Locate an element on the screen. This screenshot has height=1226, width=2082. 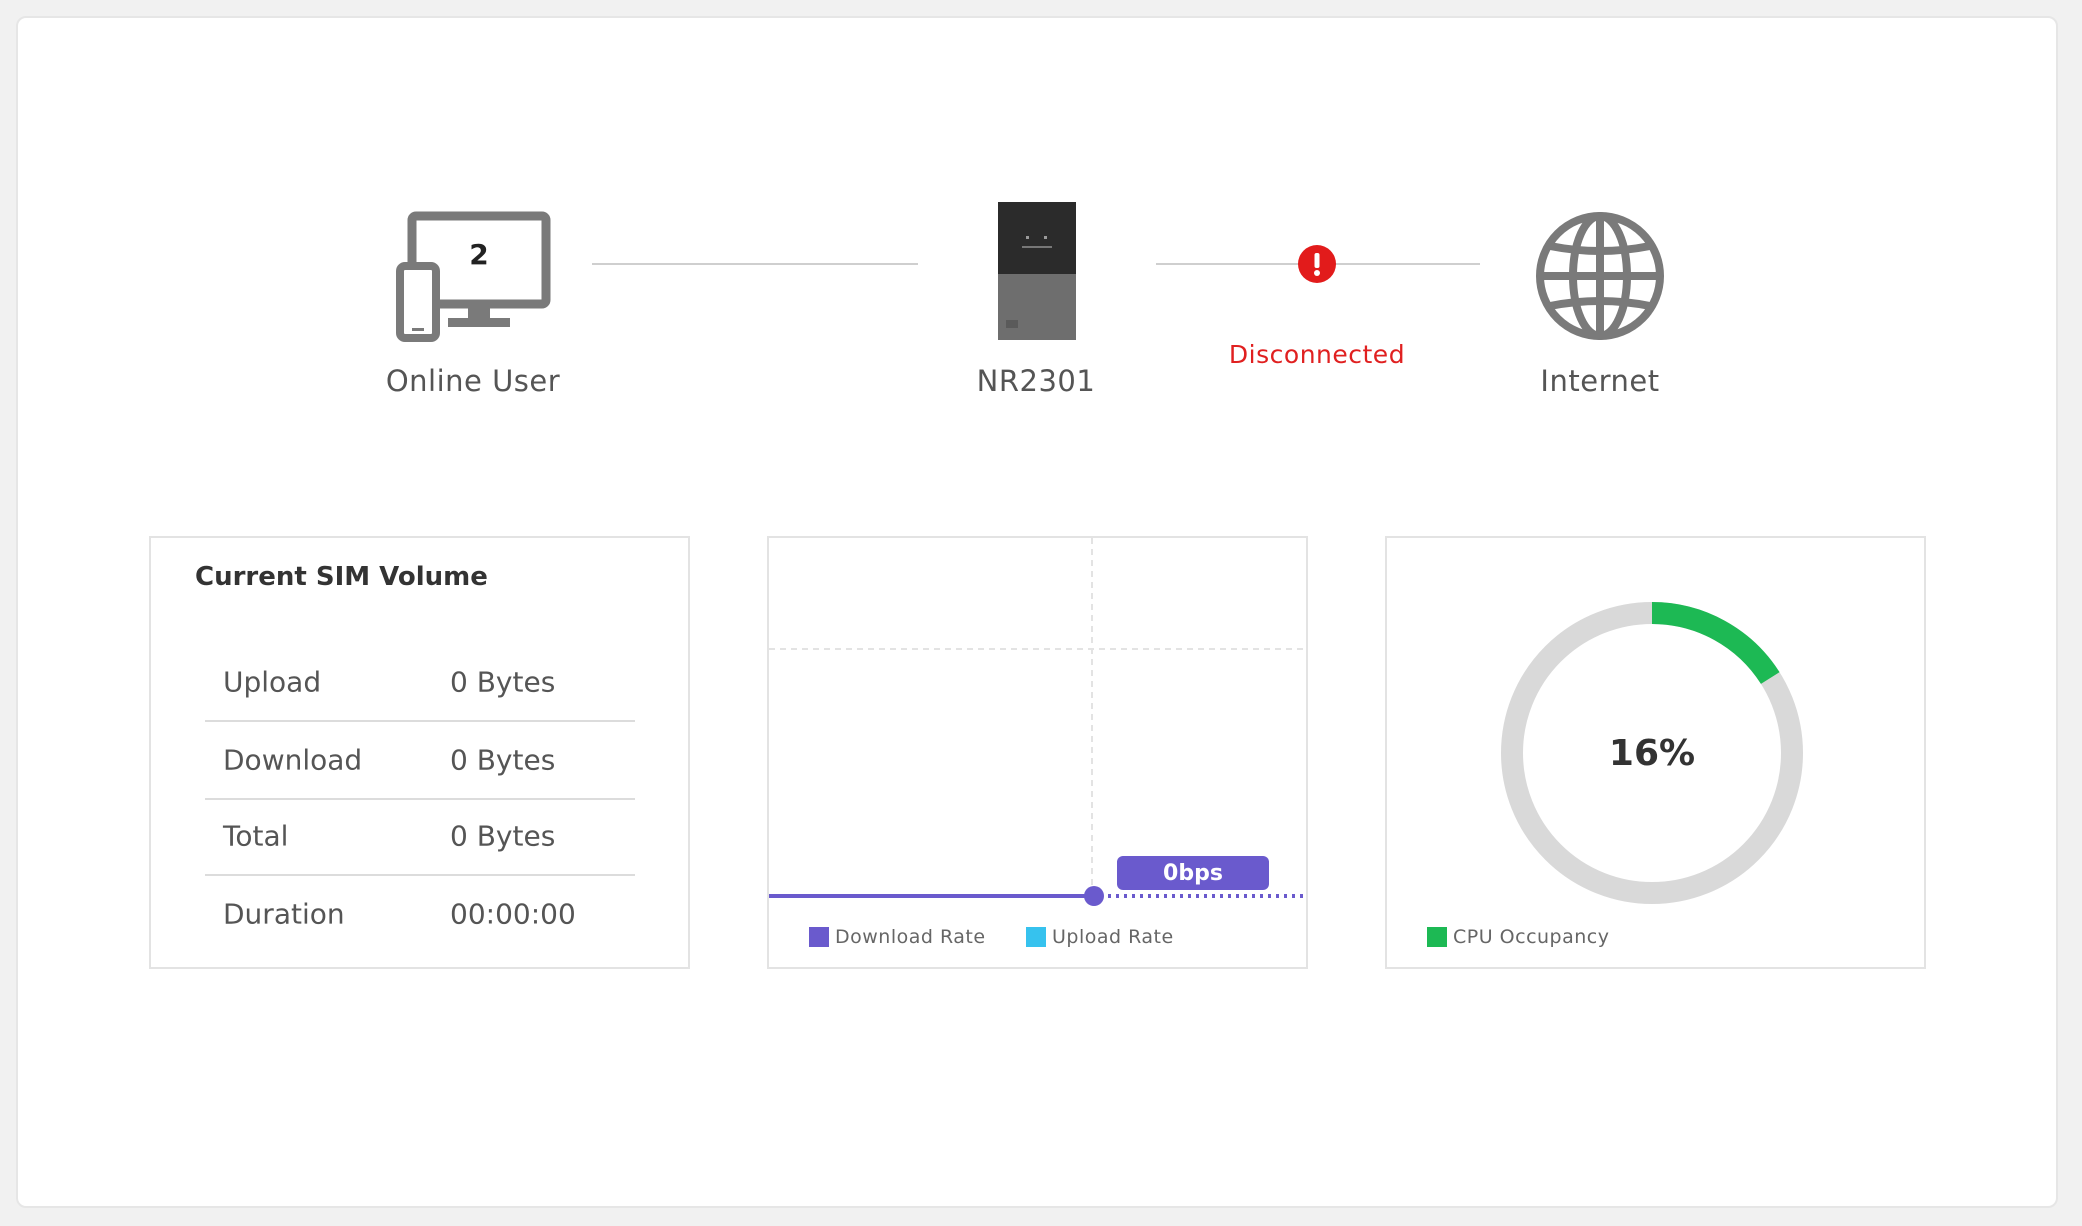
router-device-icon is located at coordinates (1037, 271).